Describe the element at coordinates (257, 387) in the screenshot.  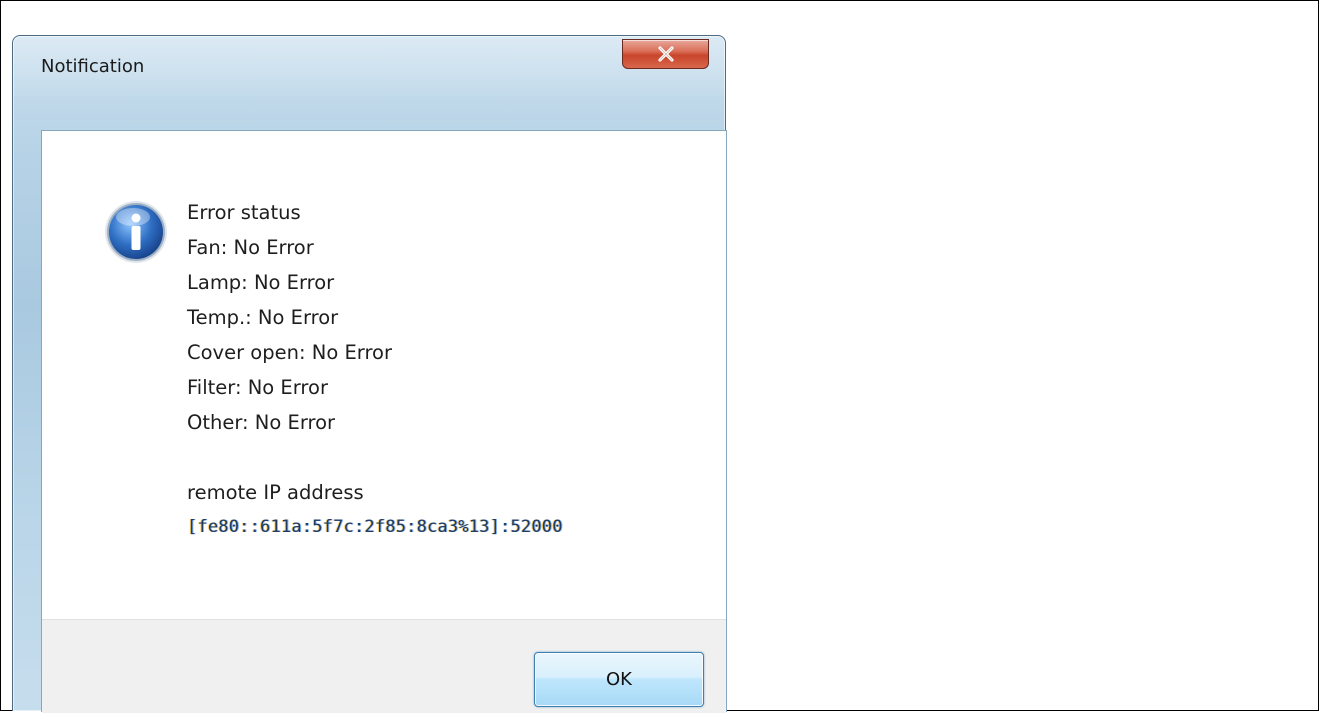
I see `message-line: Filter: No Error` at that location.